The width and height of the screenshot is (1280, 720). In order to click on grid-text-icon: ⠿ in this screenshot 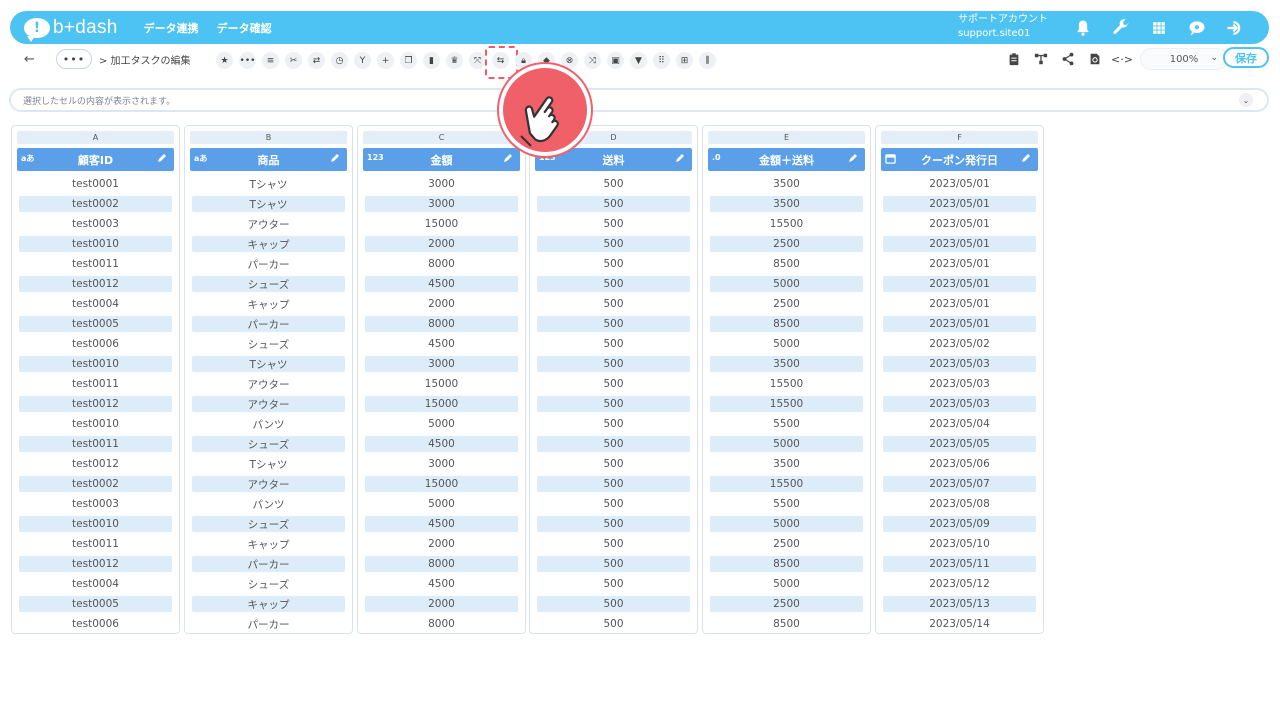, I will do `click(661, 60)`.